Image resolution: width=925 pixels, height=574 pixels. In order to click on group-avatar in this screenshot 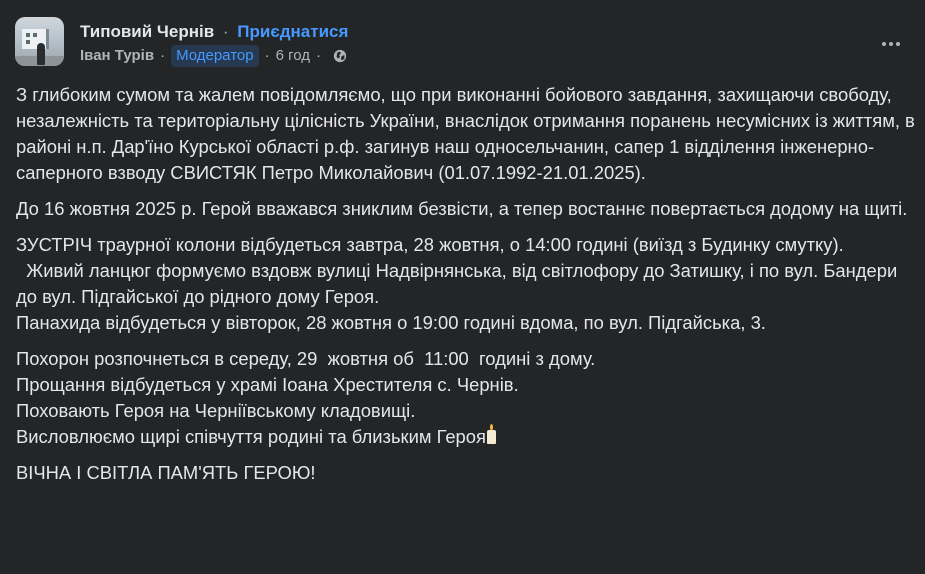, I will do `click(39, 41)`.